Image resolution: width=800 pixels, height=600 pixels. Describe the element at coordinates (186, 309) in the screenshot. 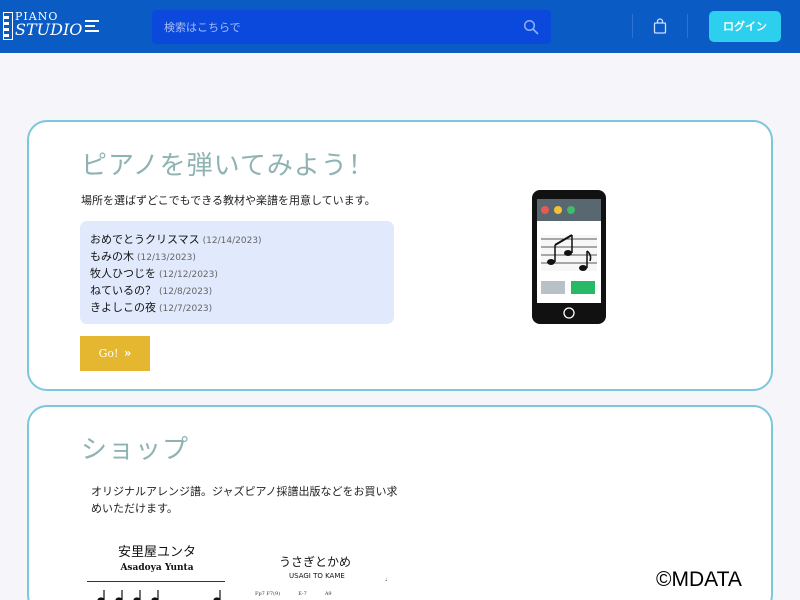

I see `song-date: (12/7/2023)` at that location.